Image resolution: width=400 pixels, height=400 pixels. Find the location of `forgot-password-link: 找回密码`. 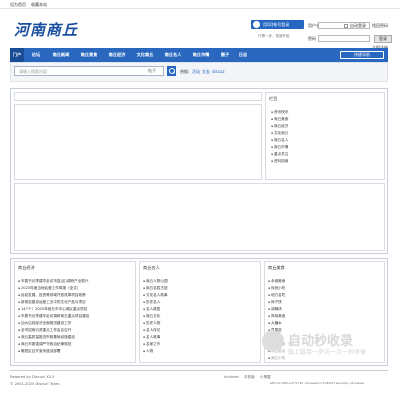

forgot-password-link: 找回密码 is located at coordinates (380, 26).